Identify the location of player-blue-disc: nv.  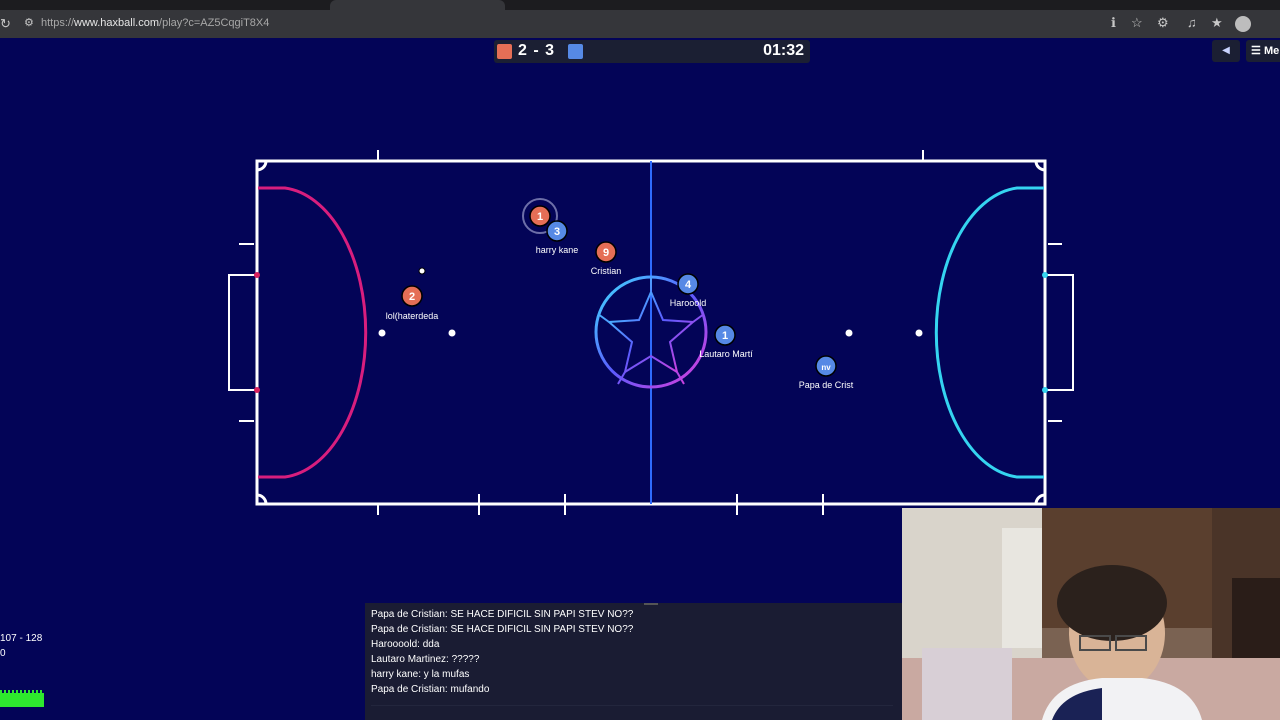
(826, 366).